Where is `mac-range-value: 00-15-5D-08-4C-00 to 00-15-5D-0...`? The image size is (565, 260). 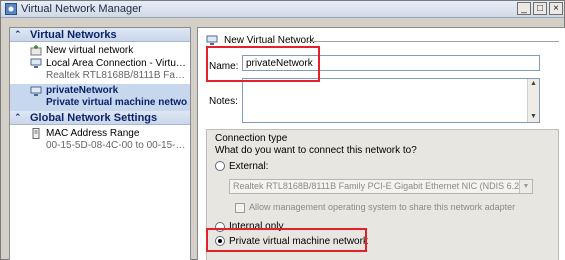
mac-range-value: 00-15-5D-08-4C-00 to 00-15-5D-0... is located at coordinates (117, 145).